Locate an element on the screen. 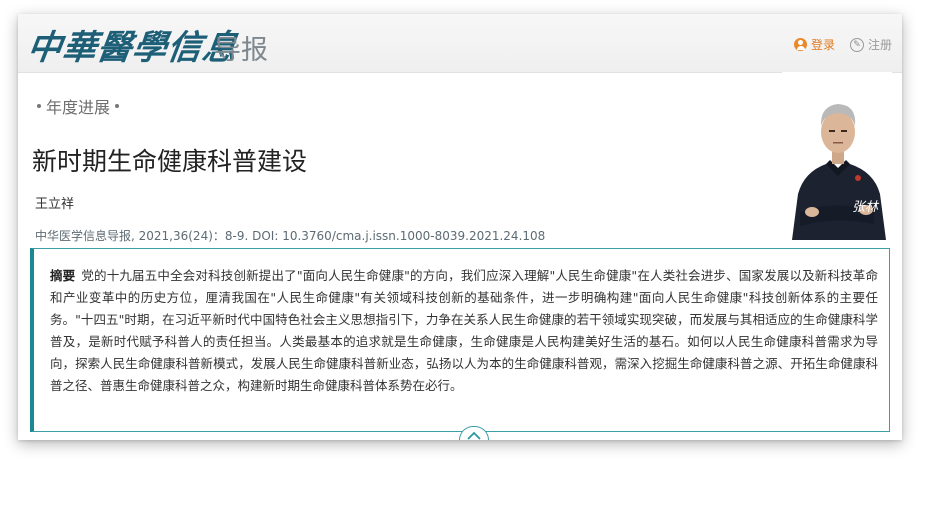  user-icon is located at coordinates (800, 44).